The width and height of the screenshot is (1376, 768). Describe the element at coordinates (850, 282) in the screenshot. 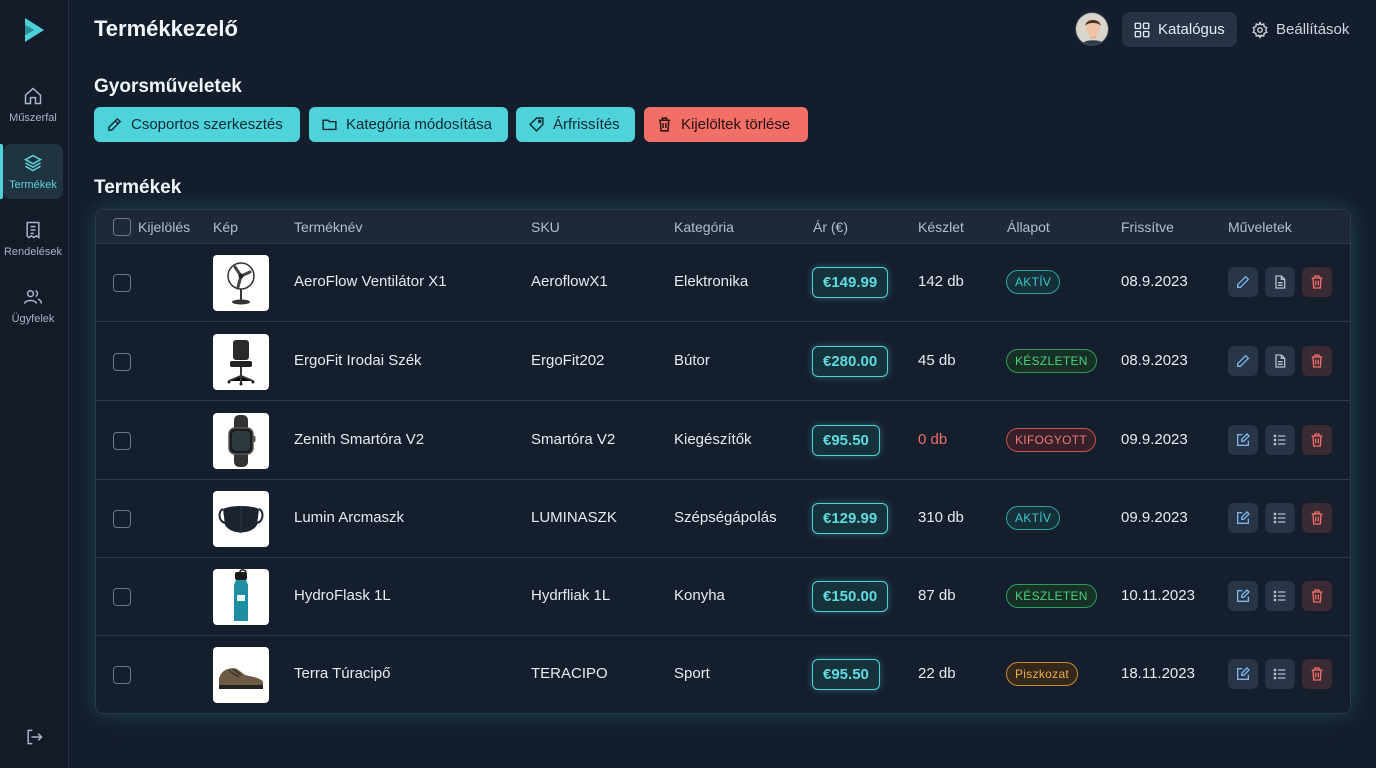

I see `price-tag: €149.99` at that location.